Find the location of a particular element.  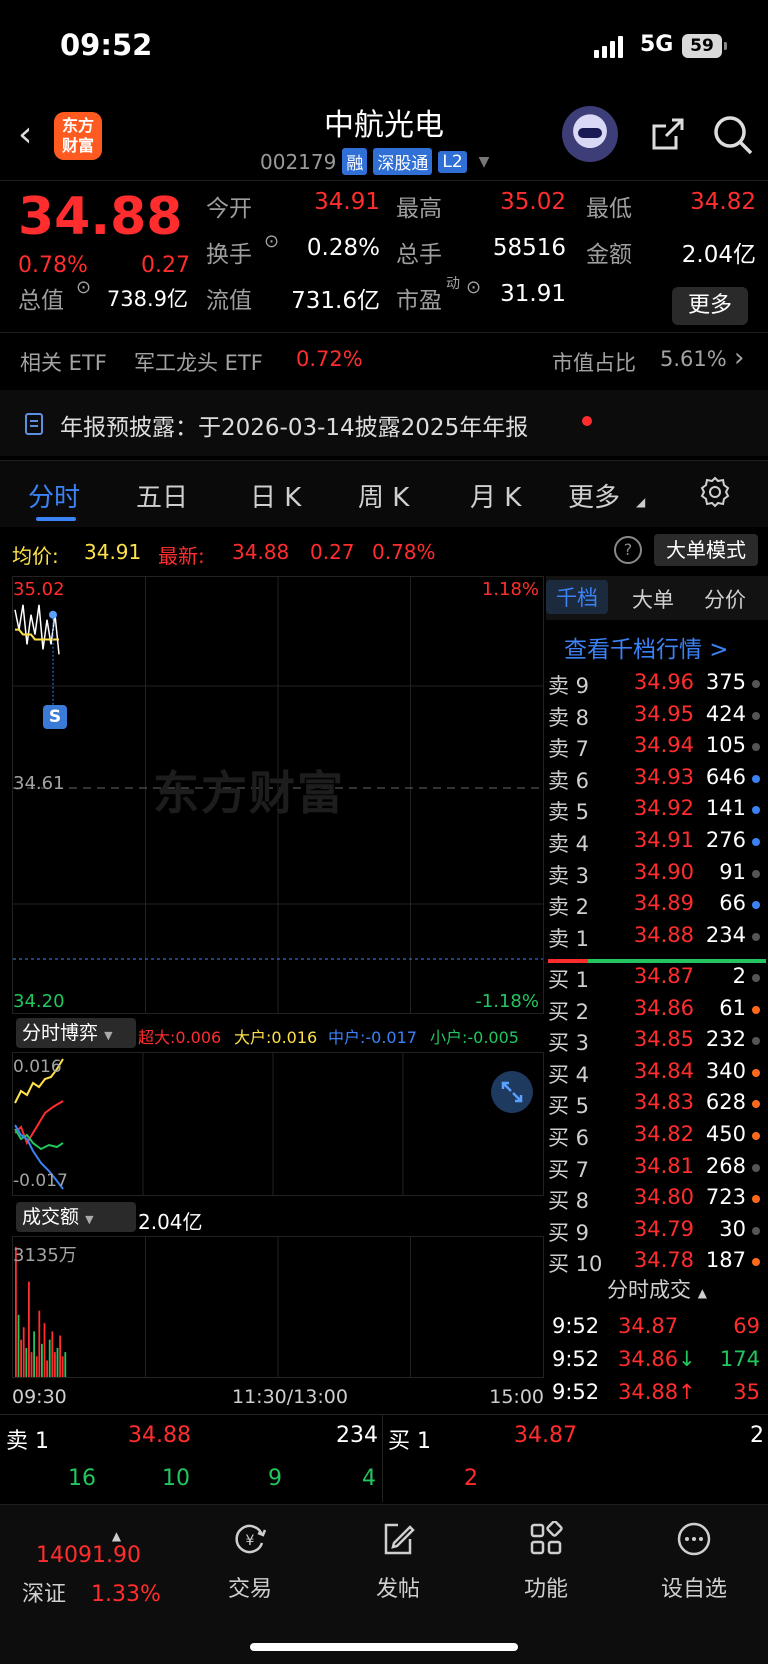

latest-pct: 0.78% is located at coordinates (404, 552).